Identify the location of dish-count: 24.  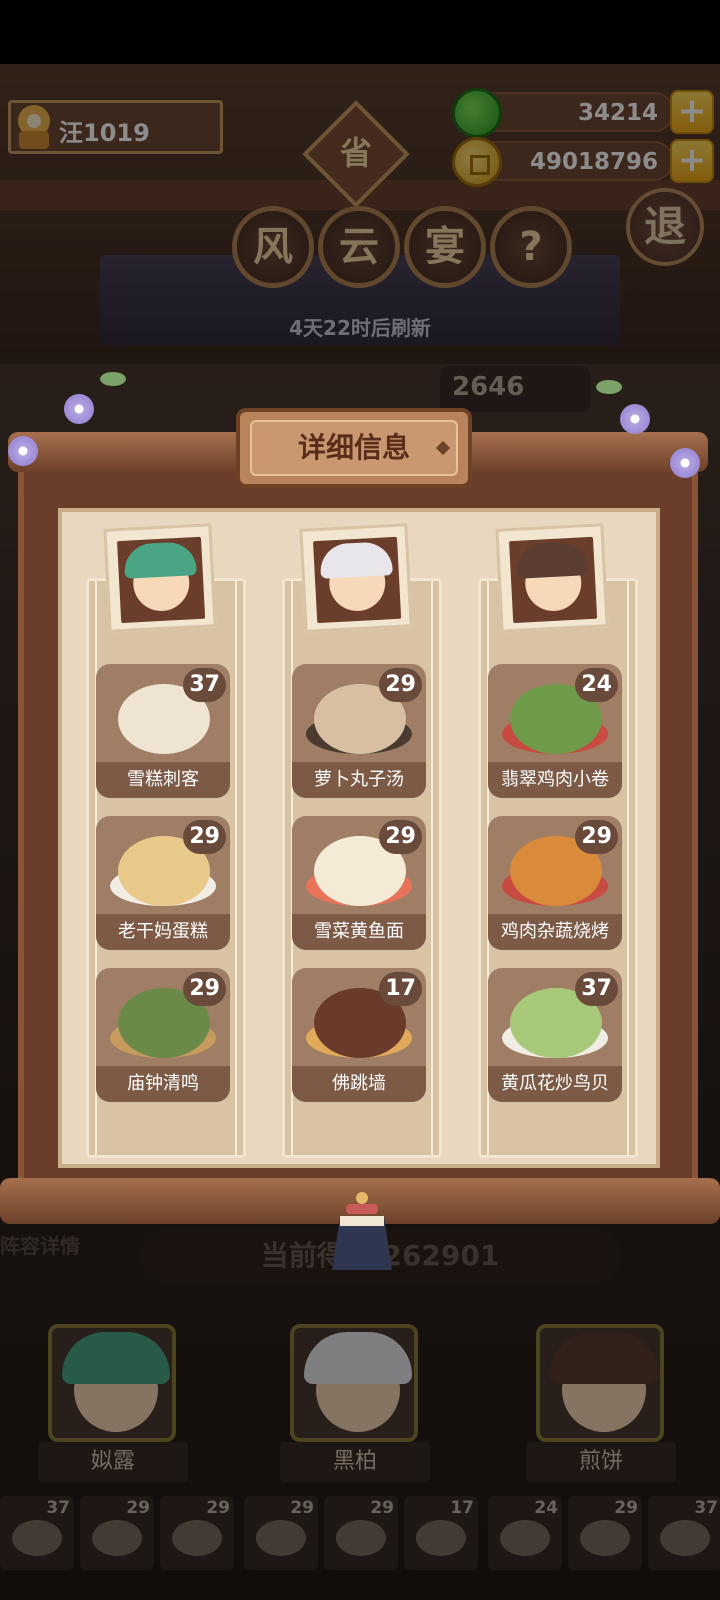
(596, 685).